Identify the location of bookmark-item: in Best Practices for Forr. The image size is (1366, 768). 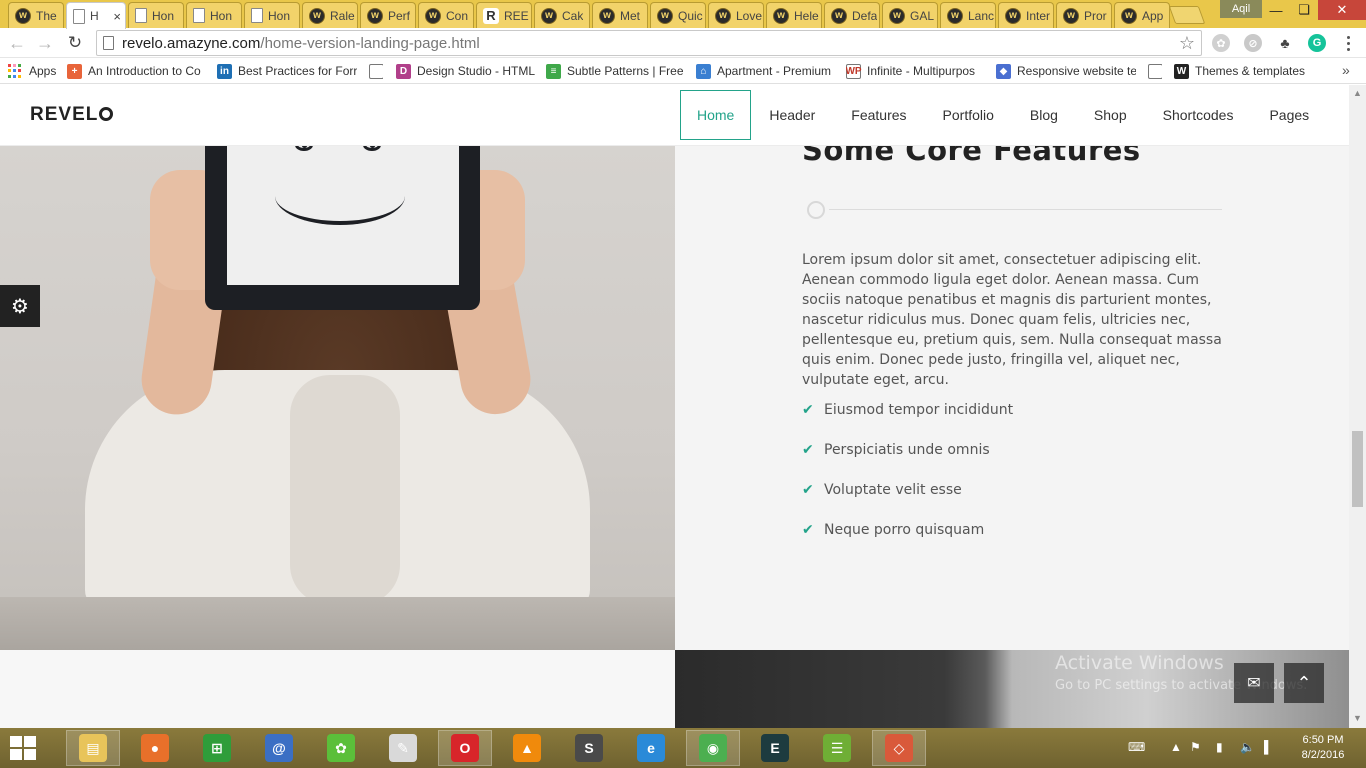
(287, 71).